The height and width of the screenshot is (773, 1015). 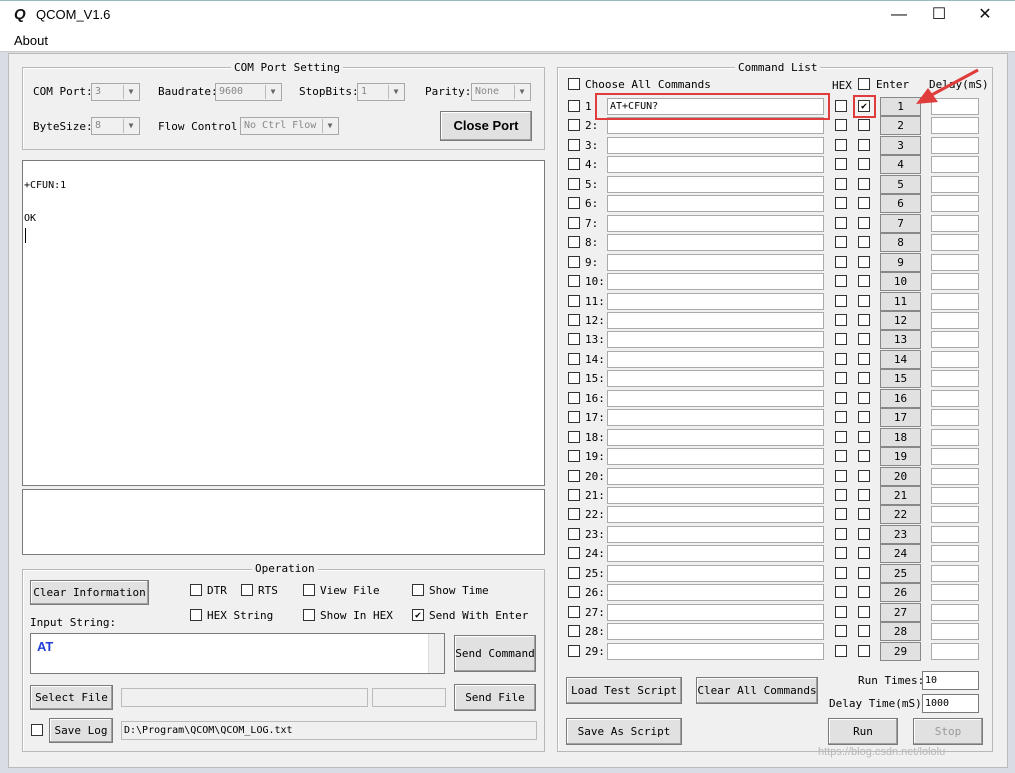 What do you see at coordinates (196, 615) in the screenshot?
I see `hex-string-checkbox` at bounding box center [196, 615].